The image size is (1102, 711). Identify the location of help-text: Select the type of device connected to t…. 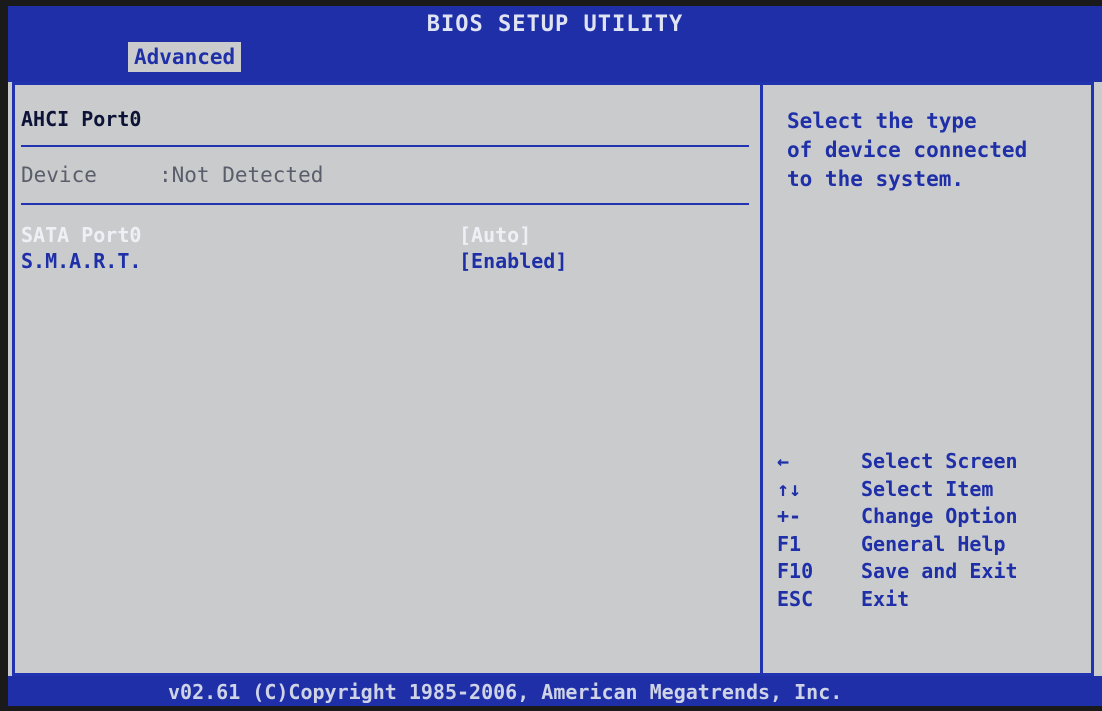
(937, 150).